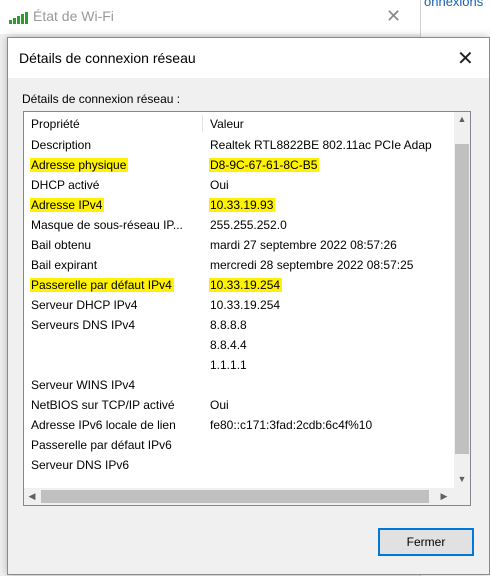  Describe the element at coordinates (65, 185) in the screenshot. I see `property-cell: DHCP activé` at that location.